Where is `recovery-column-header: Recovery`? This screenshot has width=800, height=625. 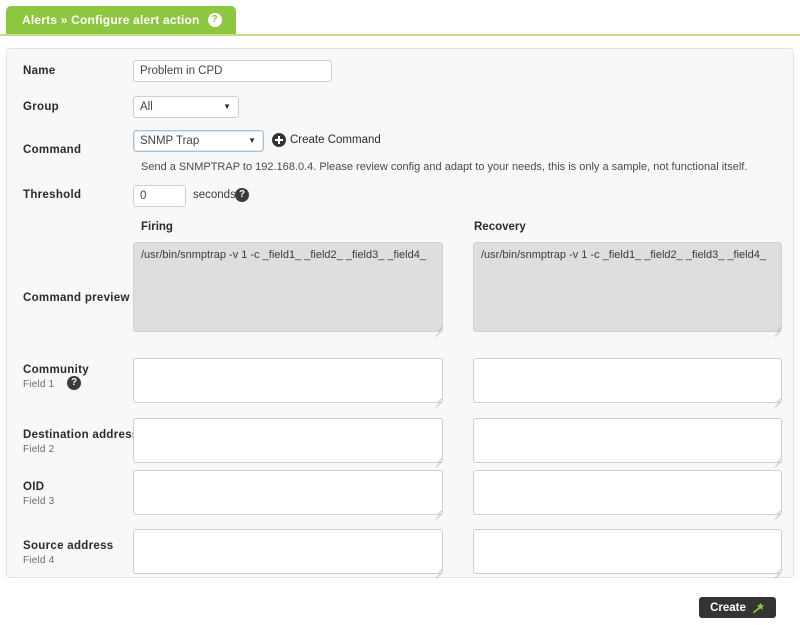 recovery-column-header: Recovery is located at coordinates (500, 227).